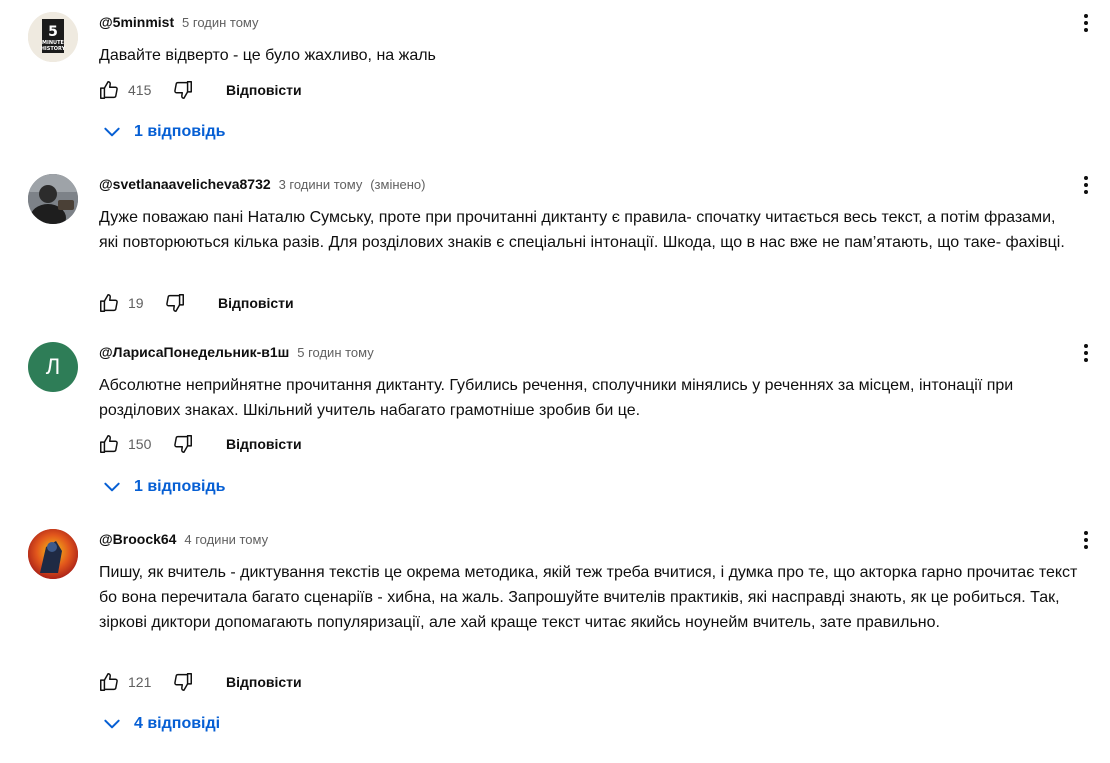  I want to click on replies-count-label: 4 відповіді, so click(177, 723).